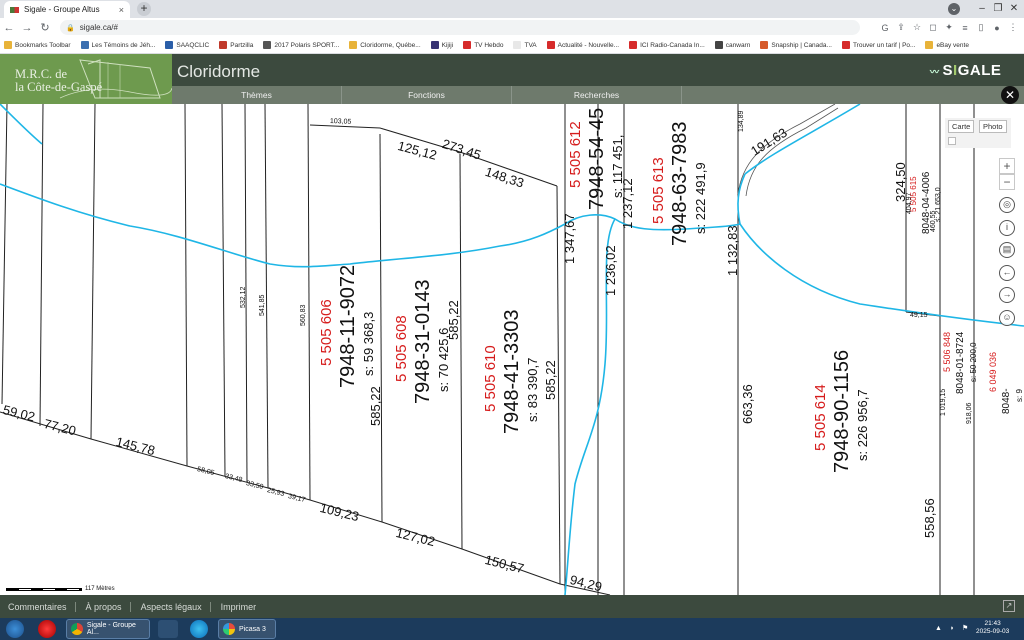 The image size is (1024, 640). I want to click on system-tray: ▲ ◗ ⚑, so click(953, 628).